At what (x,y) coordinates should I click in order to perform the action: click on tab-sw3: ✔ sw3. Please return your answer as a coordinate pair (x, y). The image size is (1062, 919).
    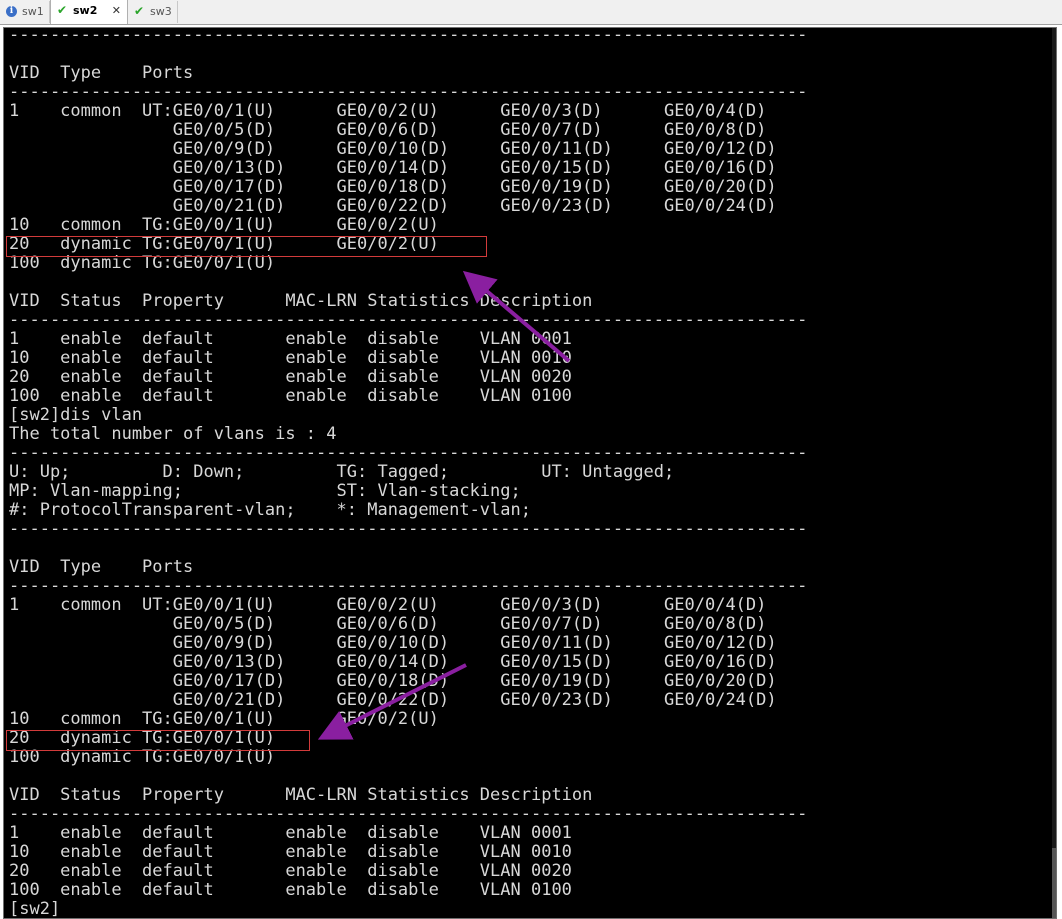
    Looking at the image, I should click on (153, 12).